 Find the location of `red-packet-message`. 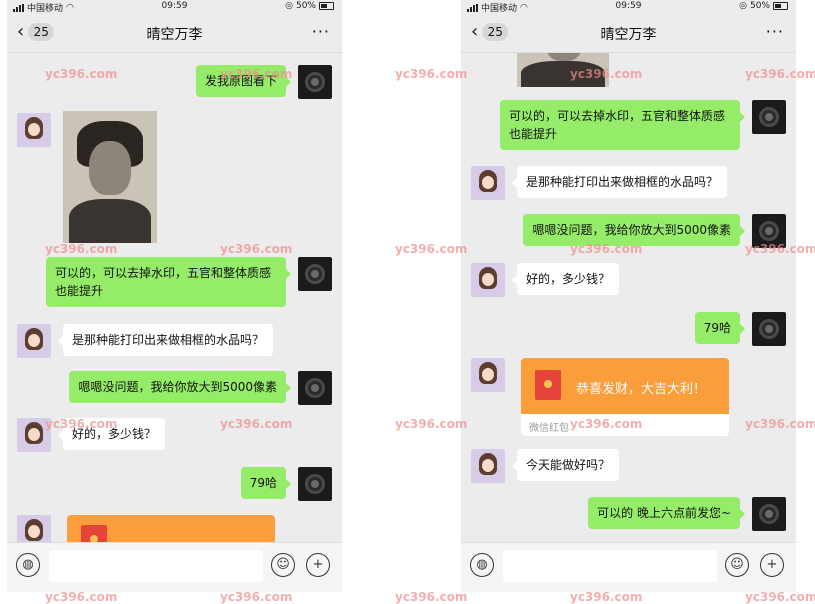

red-packet-message is located at coordinates (171, 528).